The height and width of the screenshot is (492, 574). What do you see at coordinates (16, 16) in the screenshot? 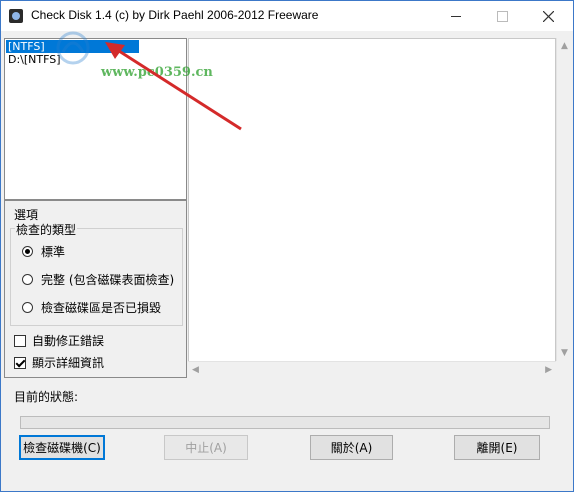
I see `app-icon` at bounding box center [16, 16].